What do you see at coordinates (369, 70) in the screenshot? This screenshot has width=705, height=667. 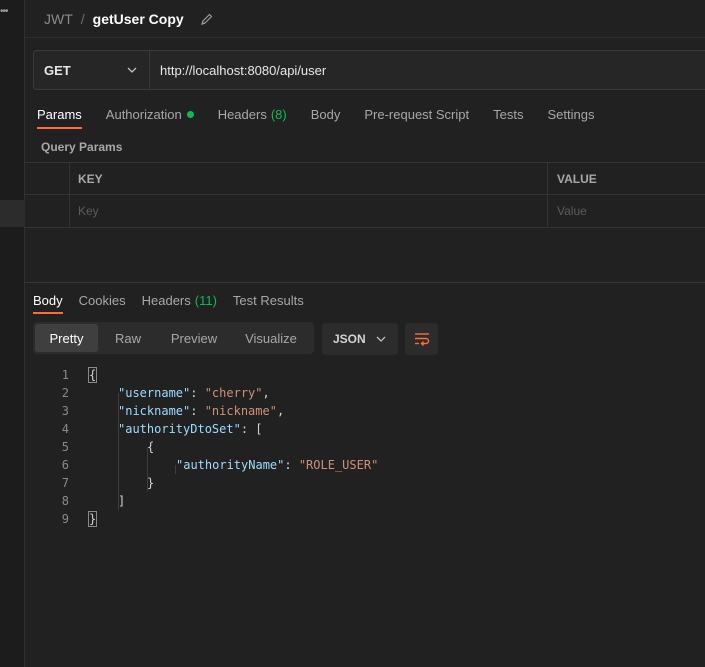 I see `url-bar: GET http://localhost:8080/api/user` at bounding box center [369, 70].